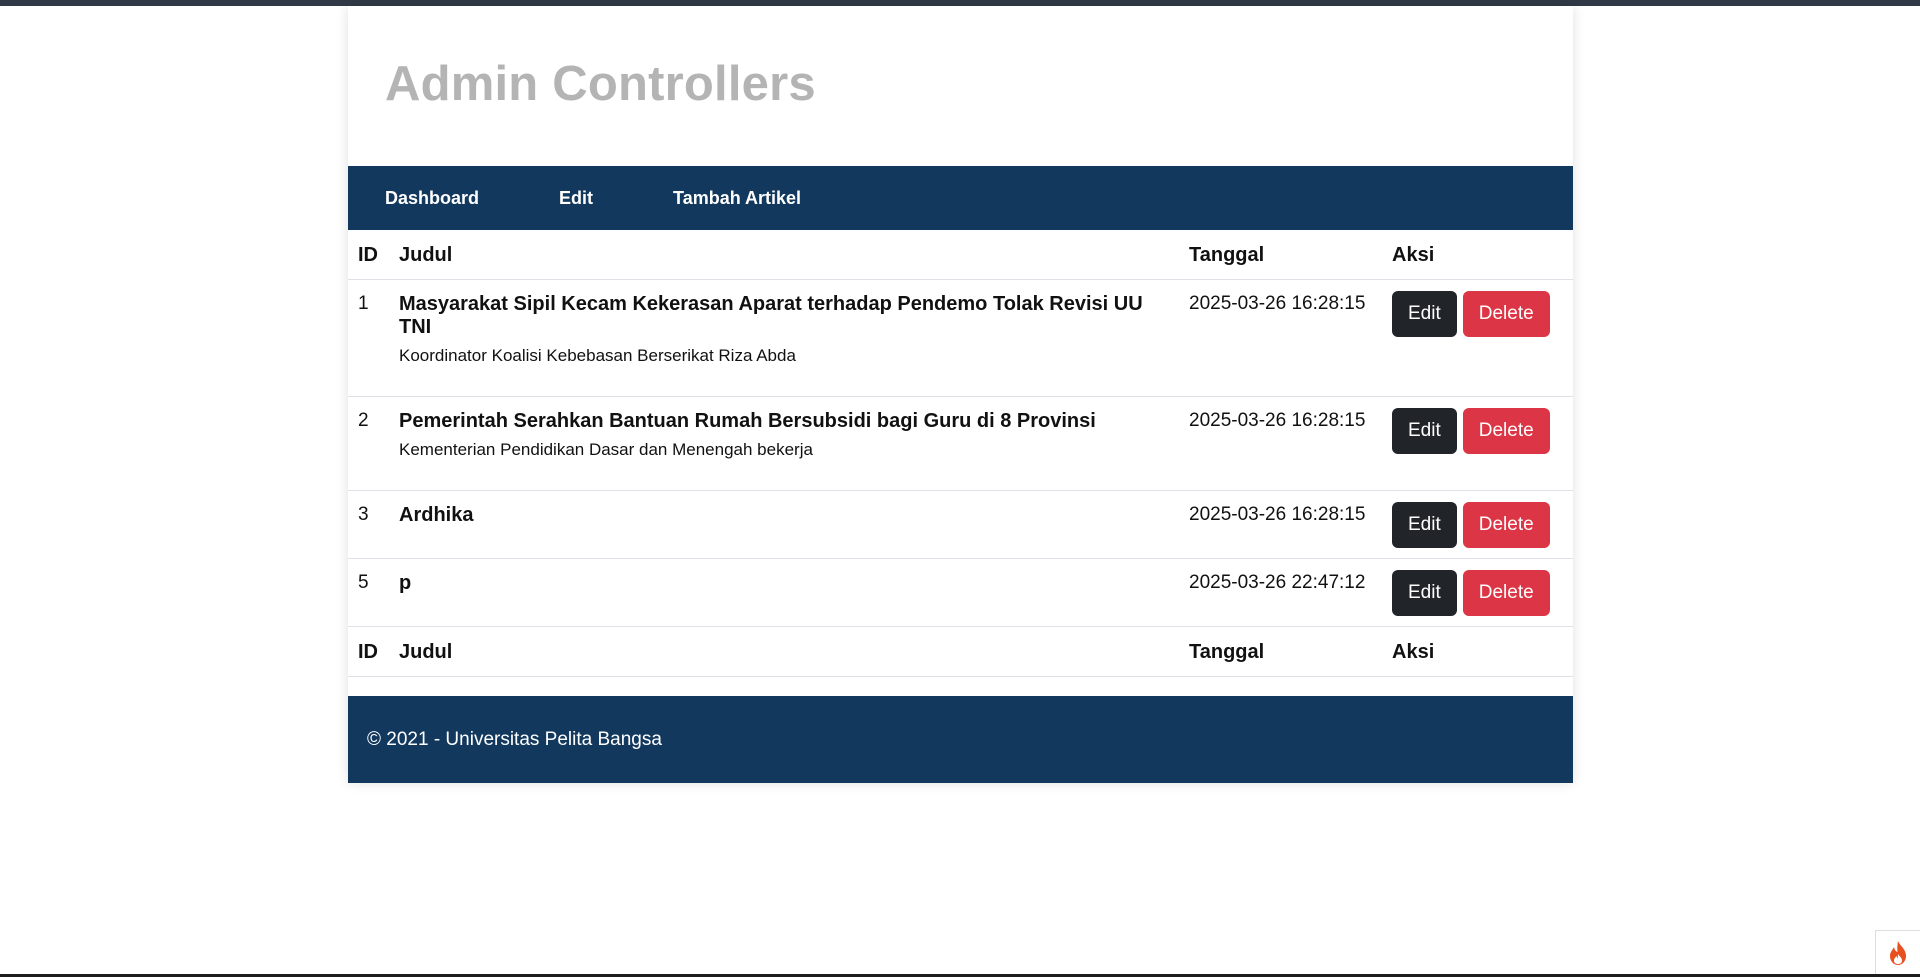  I want to click on row-date: 2025-03-26 22:47:12, so click(1280, 592).